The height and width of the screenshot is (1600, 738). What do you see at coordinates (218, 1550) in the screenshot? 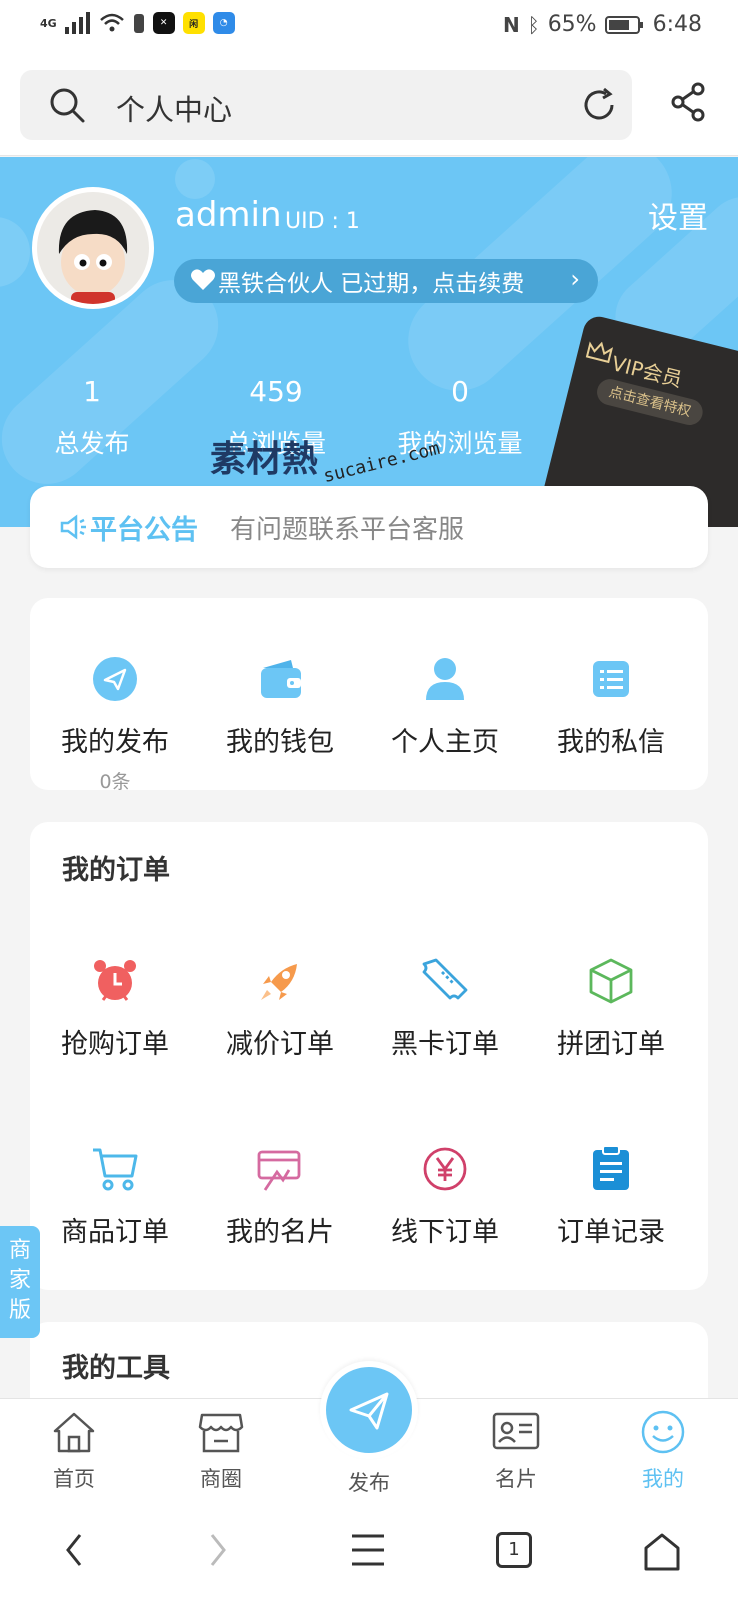
I see `forward-icon` at bounding box center [218, 1550].